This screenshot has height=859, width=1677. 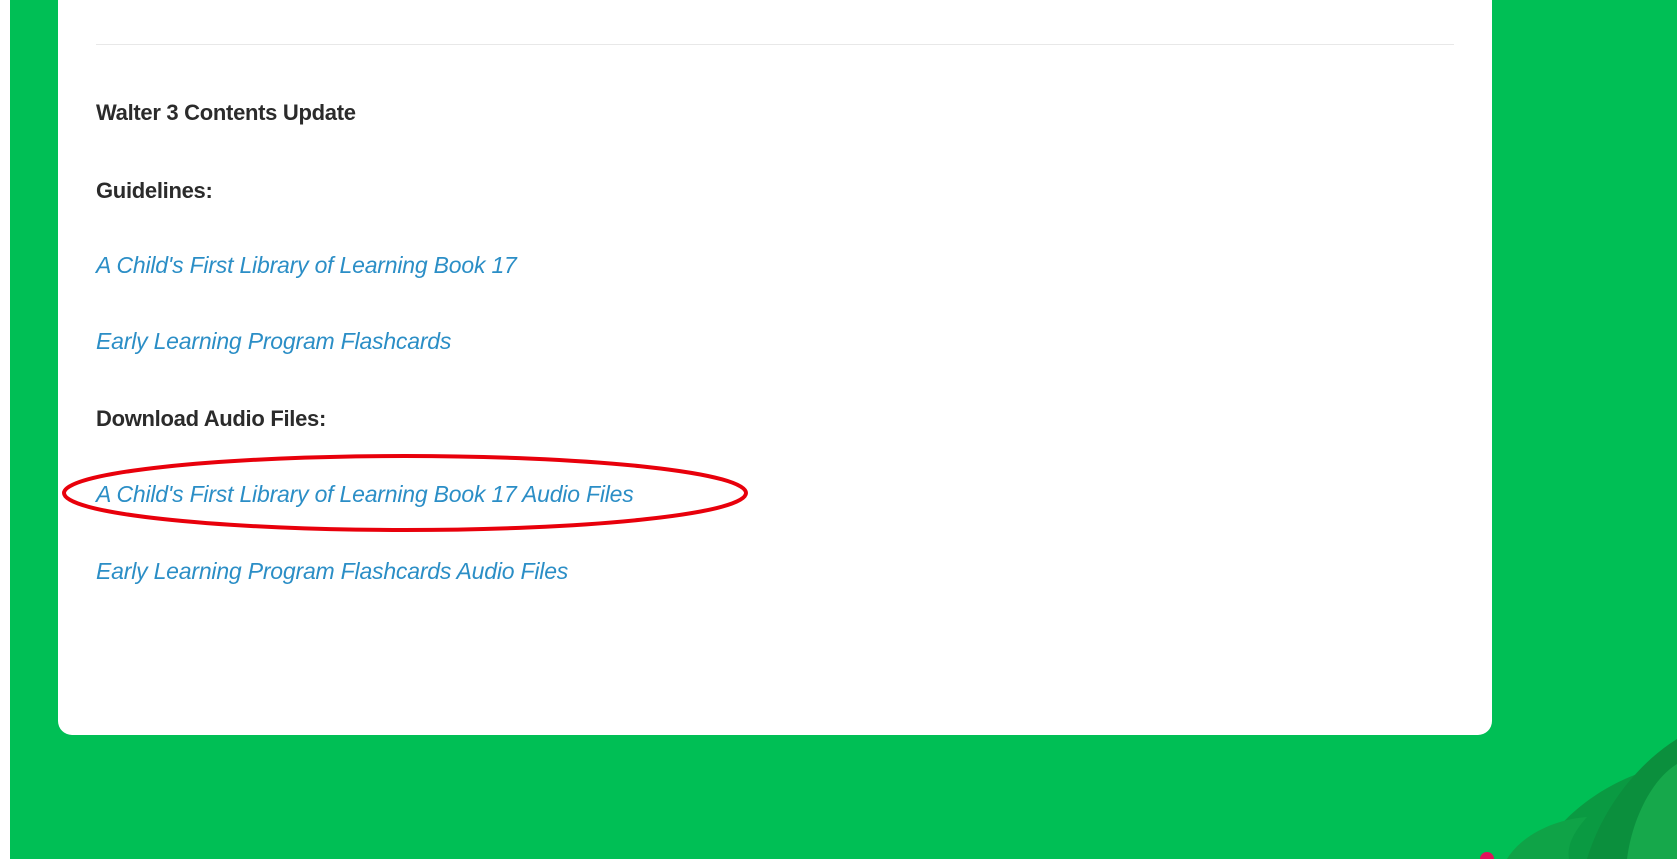 What do you see at coordinates (273, 341) in the screenshot?
I see `guideline-link-flashcards: Early Learning Program Flashcards` at bounding box center [273, 341].